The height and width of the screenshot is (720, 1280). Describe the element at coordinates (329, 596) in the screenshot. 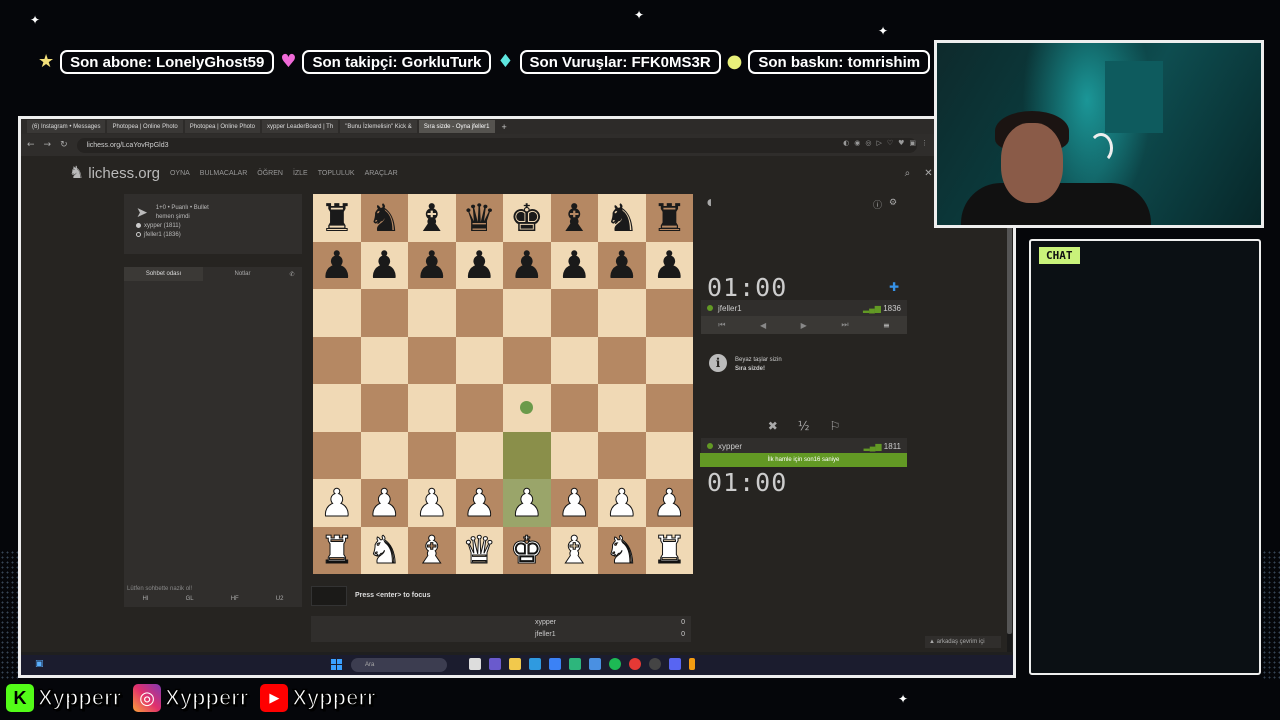

I see `keyboard-move-input` at that location.